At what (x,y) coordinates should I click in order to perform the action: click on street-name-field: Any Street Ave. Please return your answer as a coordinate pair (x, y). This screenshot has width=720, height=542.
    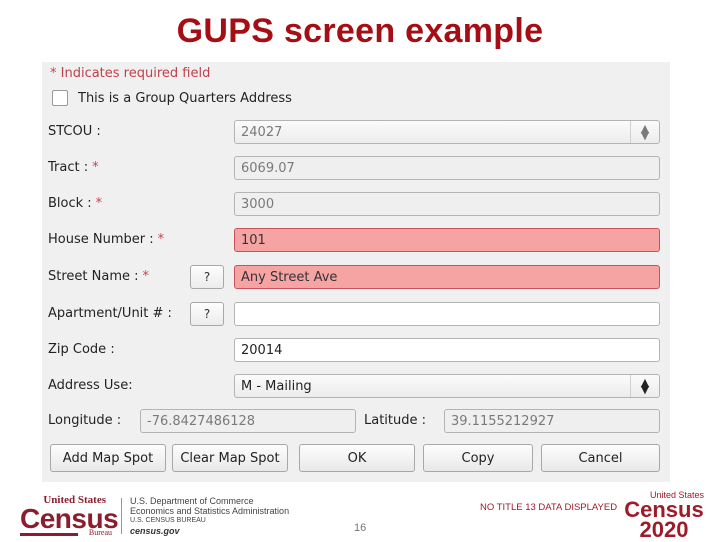
    Looking at the image, I should click on (447, 277).